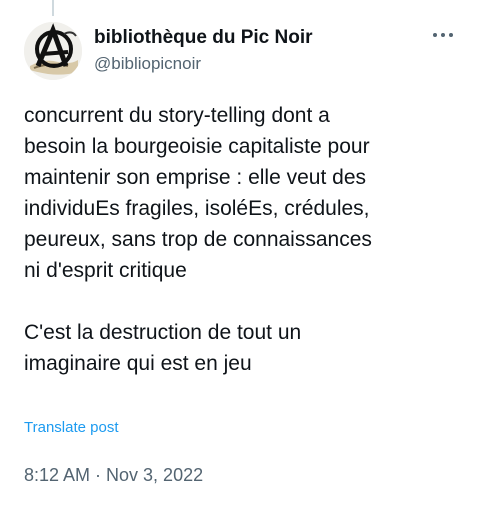 The width and height of the screenshot is (480, 512). What do you see at coordinates (53, 8) in the screenshot?
I see `thread-connector-line` at bounding box center [53, 8].